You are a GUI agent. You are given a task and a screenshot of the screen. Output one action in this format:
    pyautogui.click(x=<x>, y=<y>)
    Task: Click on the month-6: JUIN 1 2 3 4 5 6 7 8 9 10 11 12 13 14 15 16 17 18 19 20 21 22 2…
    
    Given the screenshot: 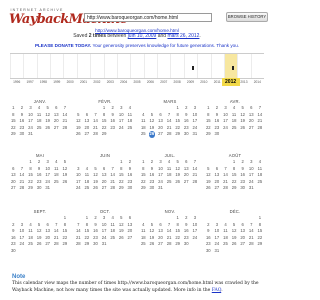 What is the action you would take?
    pyautogui.click(x=105, y=172)
    